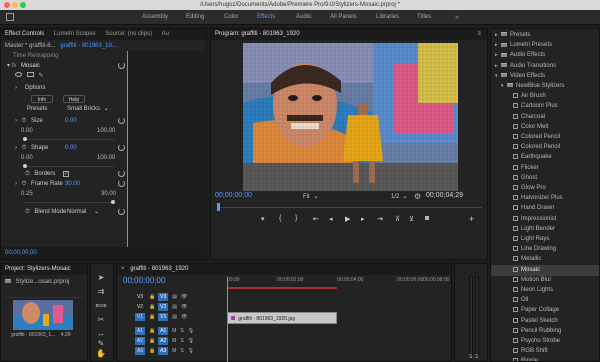 Image resolution: width=600 pixels, height=362 pixels. Describe the element at coordinates (331, 219) in the screenshot. I see `step-back-icon: ◂` at that location.